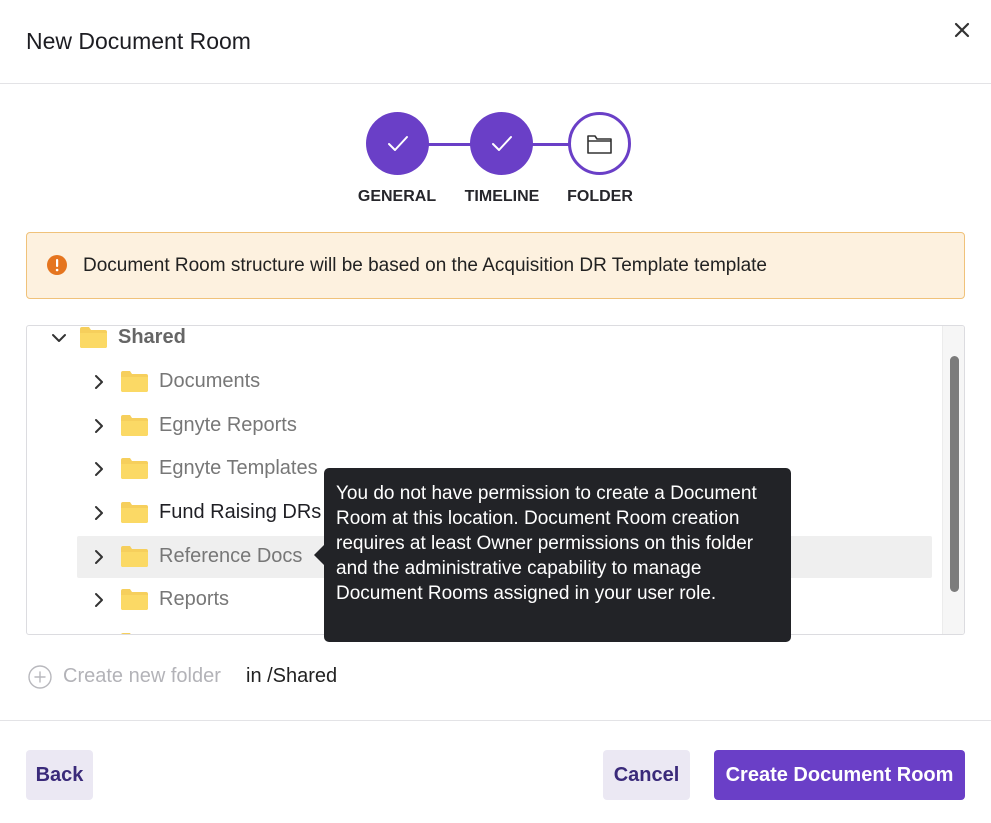  Describe the element at coordinates (502, 196) in the screenshot. I see `step-label-timeline: TIMELINE` at that location.